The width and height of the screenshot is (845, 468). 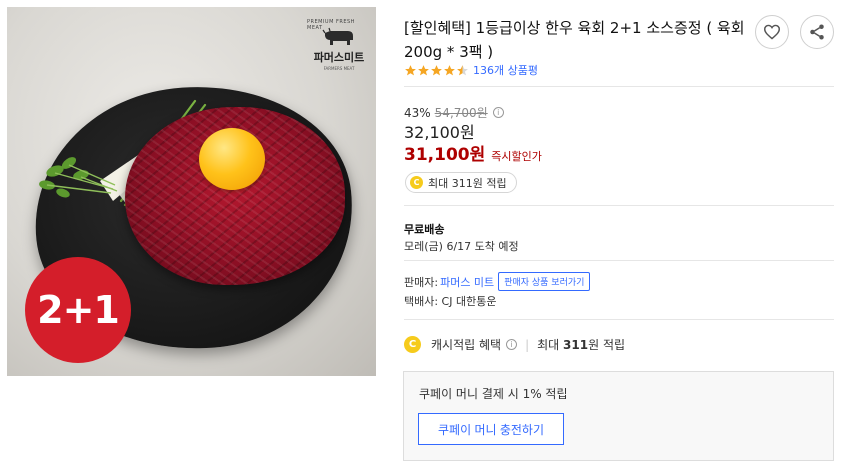 I want to click on seller-name-link: 파머스 미트, so click(x=467, y=282).